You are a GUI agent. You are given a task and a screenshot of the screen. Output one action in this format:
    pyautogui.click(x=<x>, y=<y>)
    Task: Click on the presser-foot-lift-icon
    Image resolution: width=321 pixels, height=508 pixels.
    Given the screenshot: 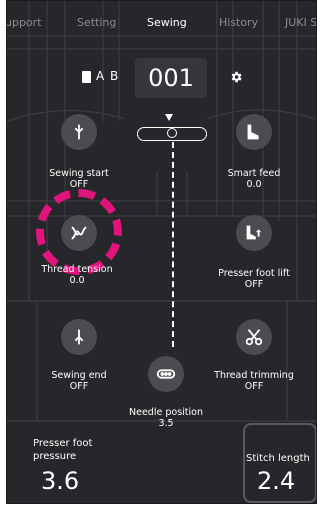 What is the action you would take?
    pyautogui.click(x=254, y=232)
    